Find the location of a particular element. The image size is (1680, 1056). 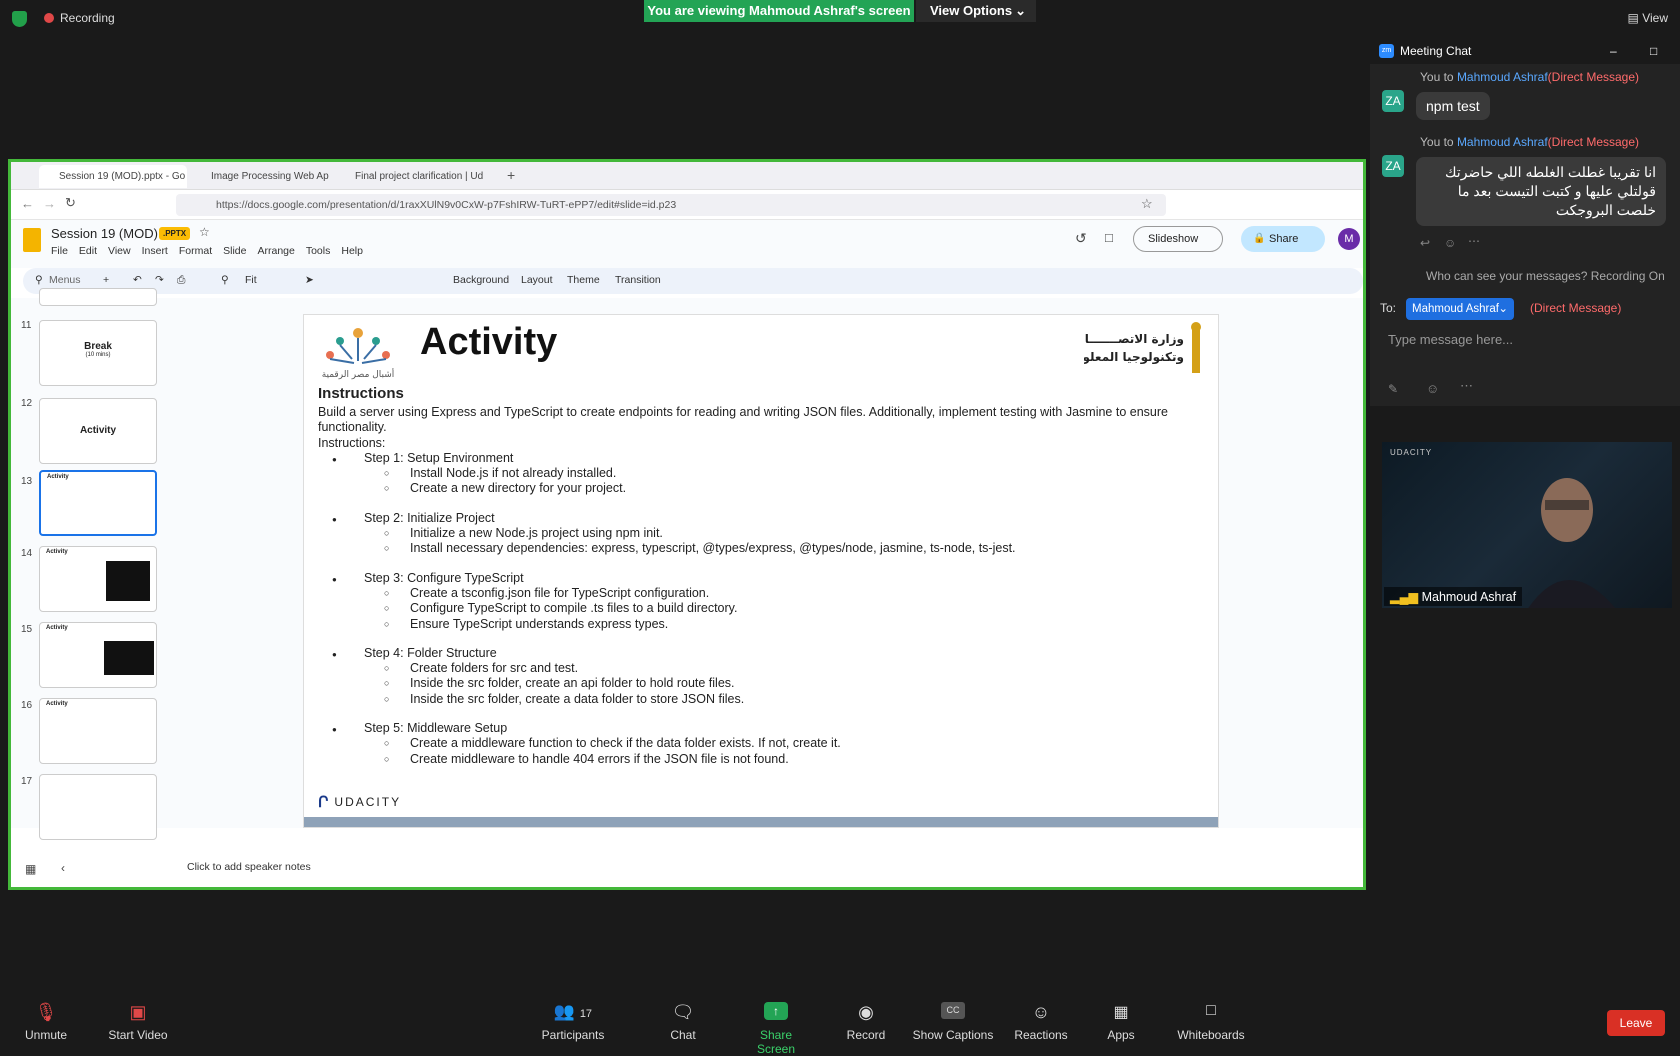

participants-button: 👥 17 Participants is located at coordinates (573, 1022).